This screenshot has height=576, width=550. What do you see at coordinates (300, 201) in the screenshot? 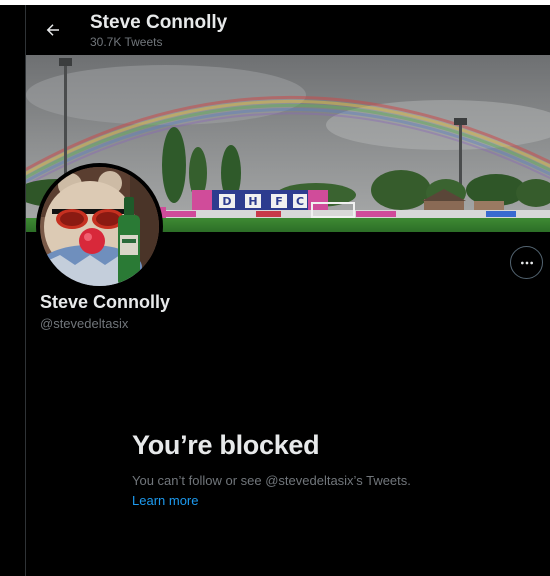
I see `stand-letter: C` at bounding box center [300, 201].